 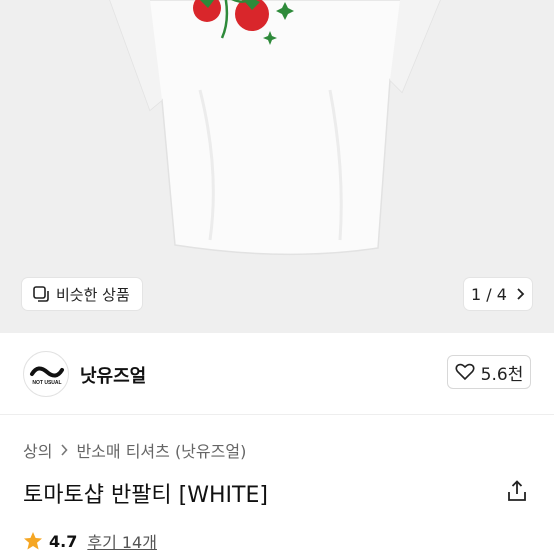 What do you see at coordinates (465, 372) in the screenshot?
I see `heart-icon` at bounding box center [465, 372].